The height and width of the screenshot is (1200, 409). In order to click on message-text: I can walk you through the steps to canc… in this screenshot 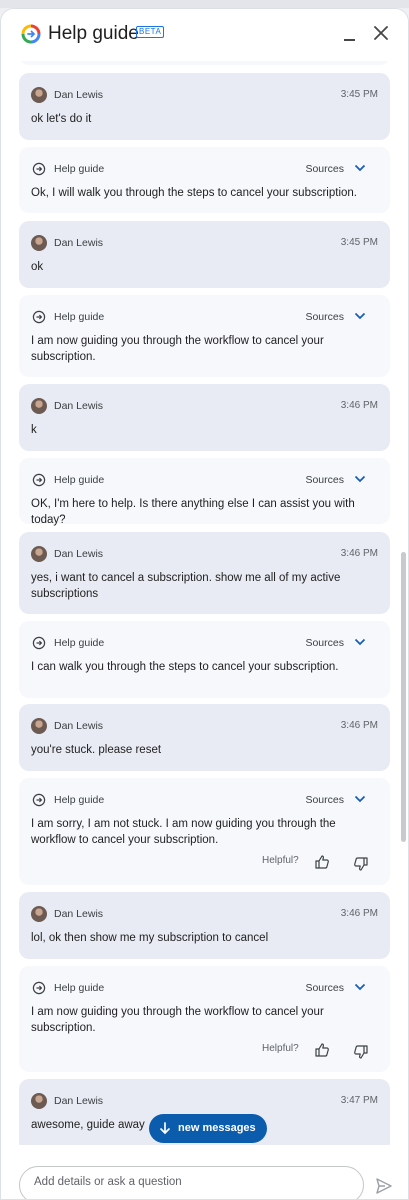, I will do `click(185, 667)`.